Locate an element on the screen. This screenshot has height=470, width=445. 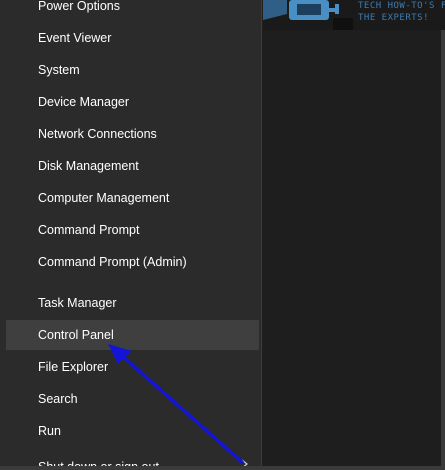
menu-item-run: Run is located at coordinates (132, 431).